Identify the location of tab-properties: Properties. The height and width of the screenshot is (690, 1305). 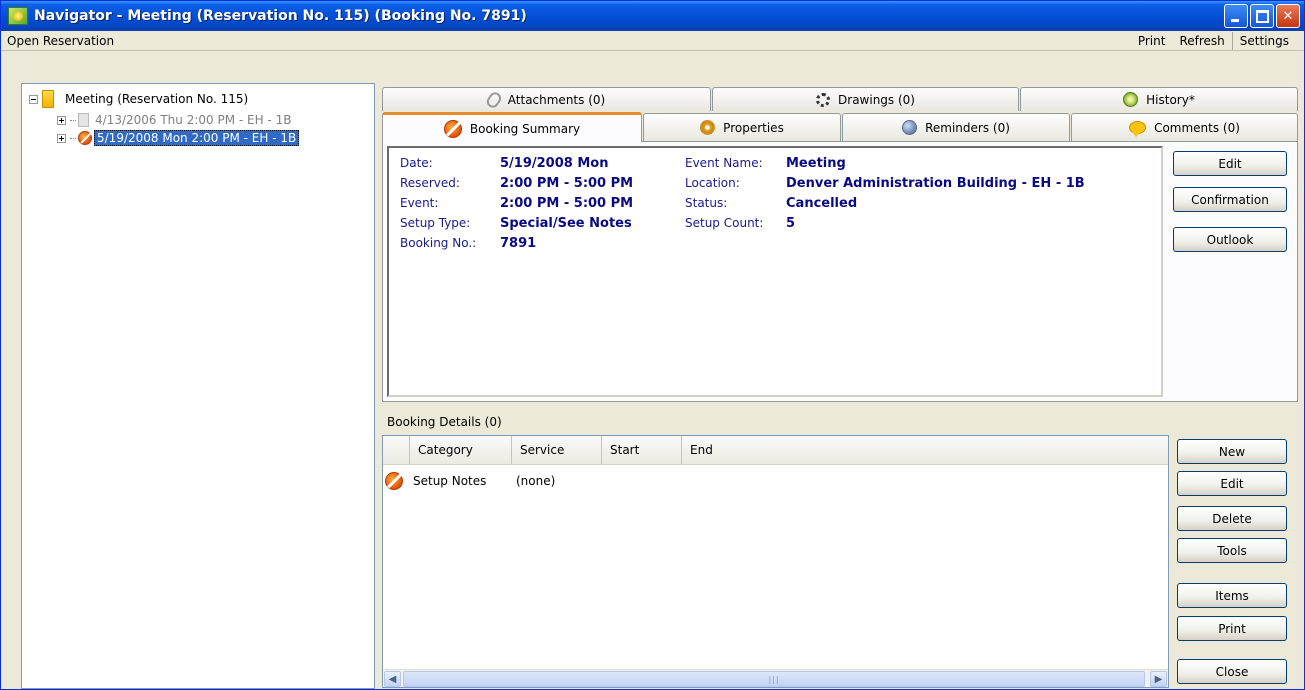
(742, 127).